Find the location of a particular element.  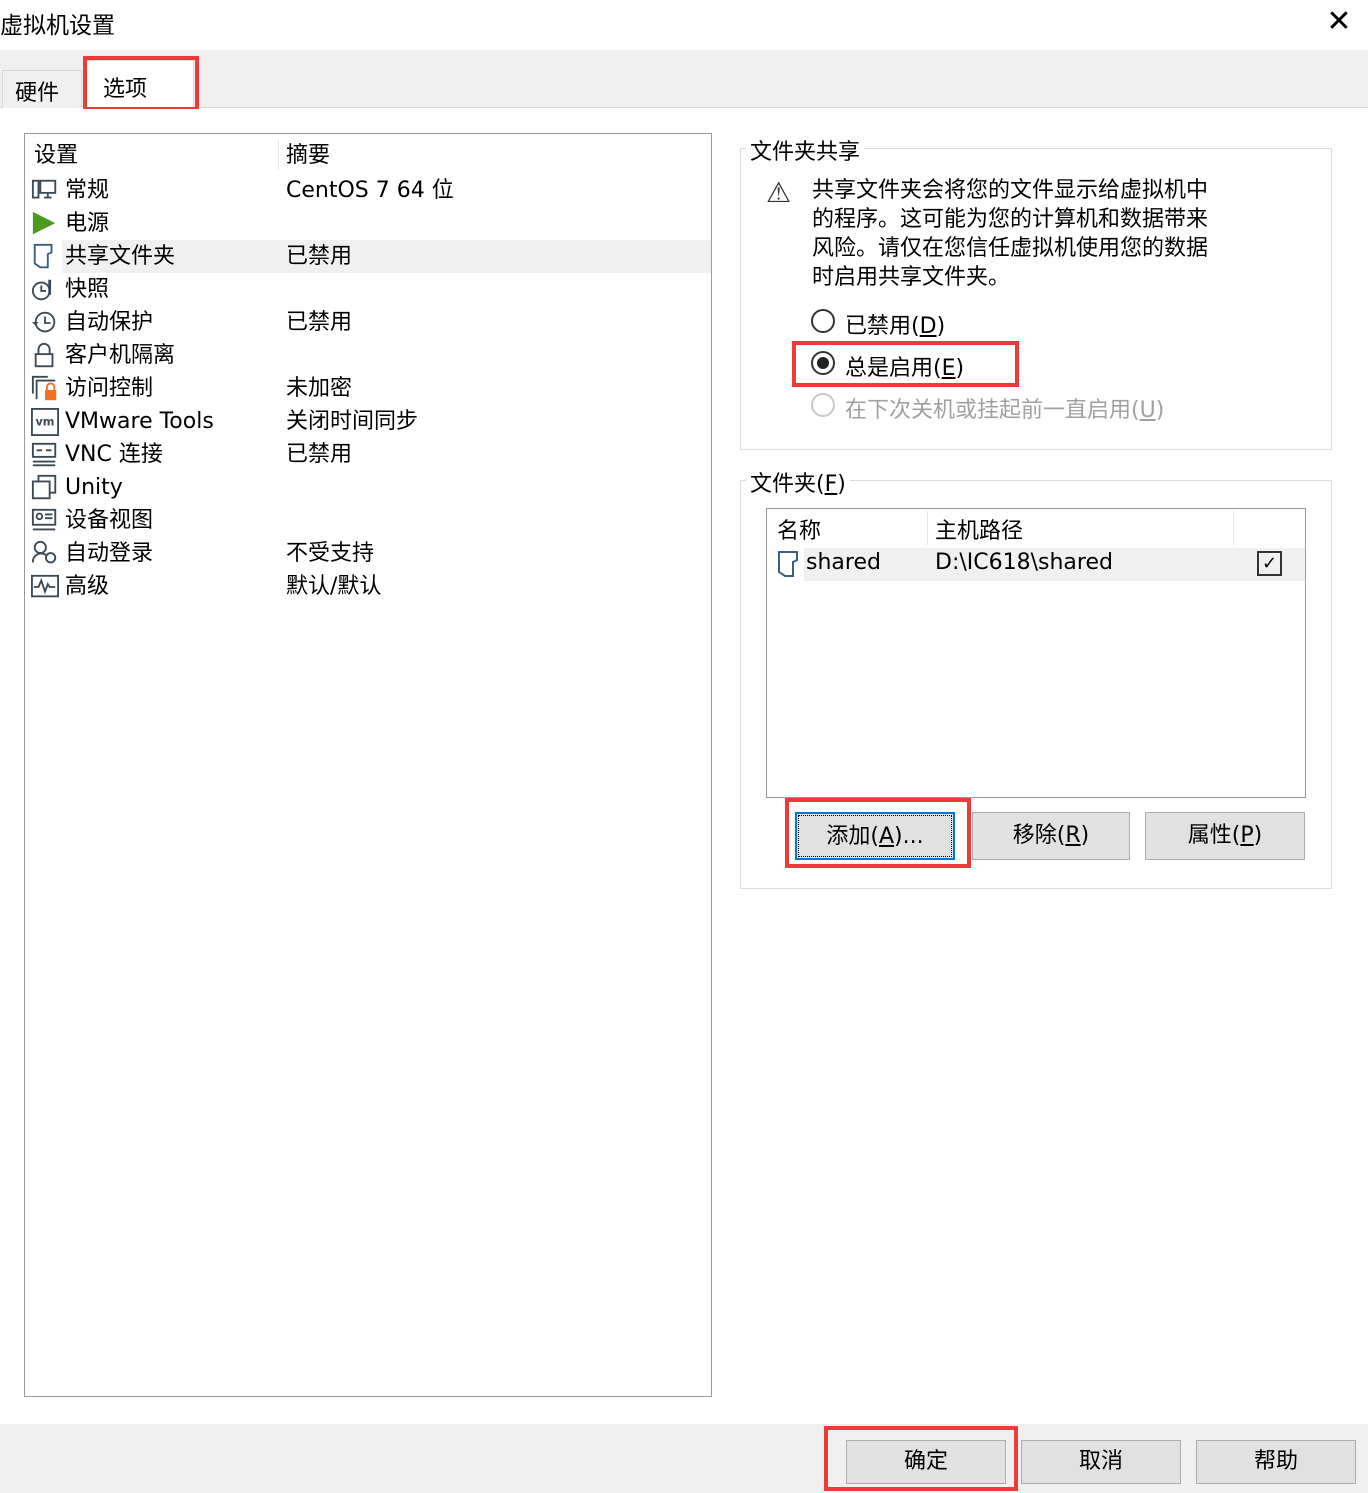

folders-title: 文件夹(F) is located at coordinates (798, 482).